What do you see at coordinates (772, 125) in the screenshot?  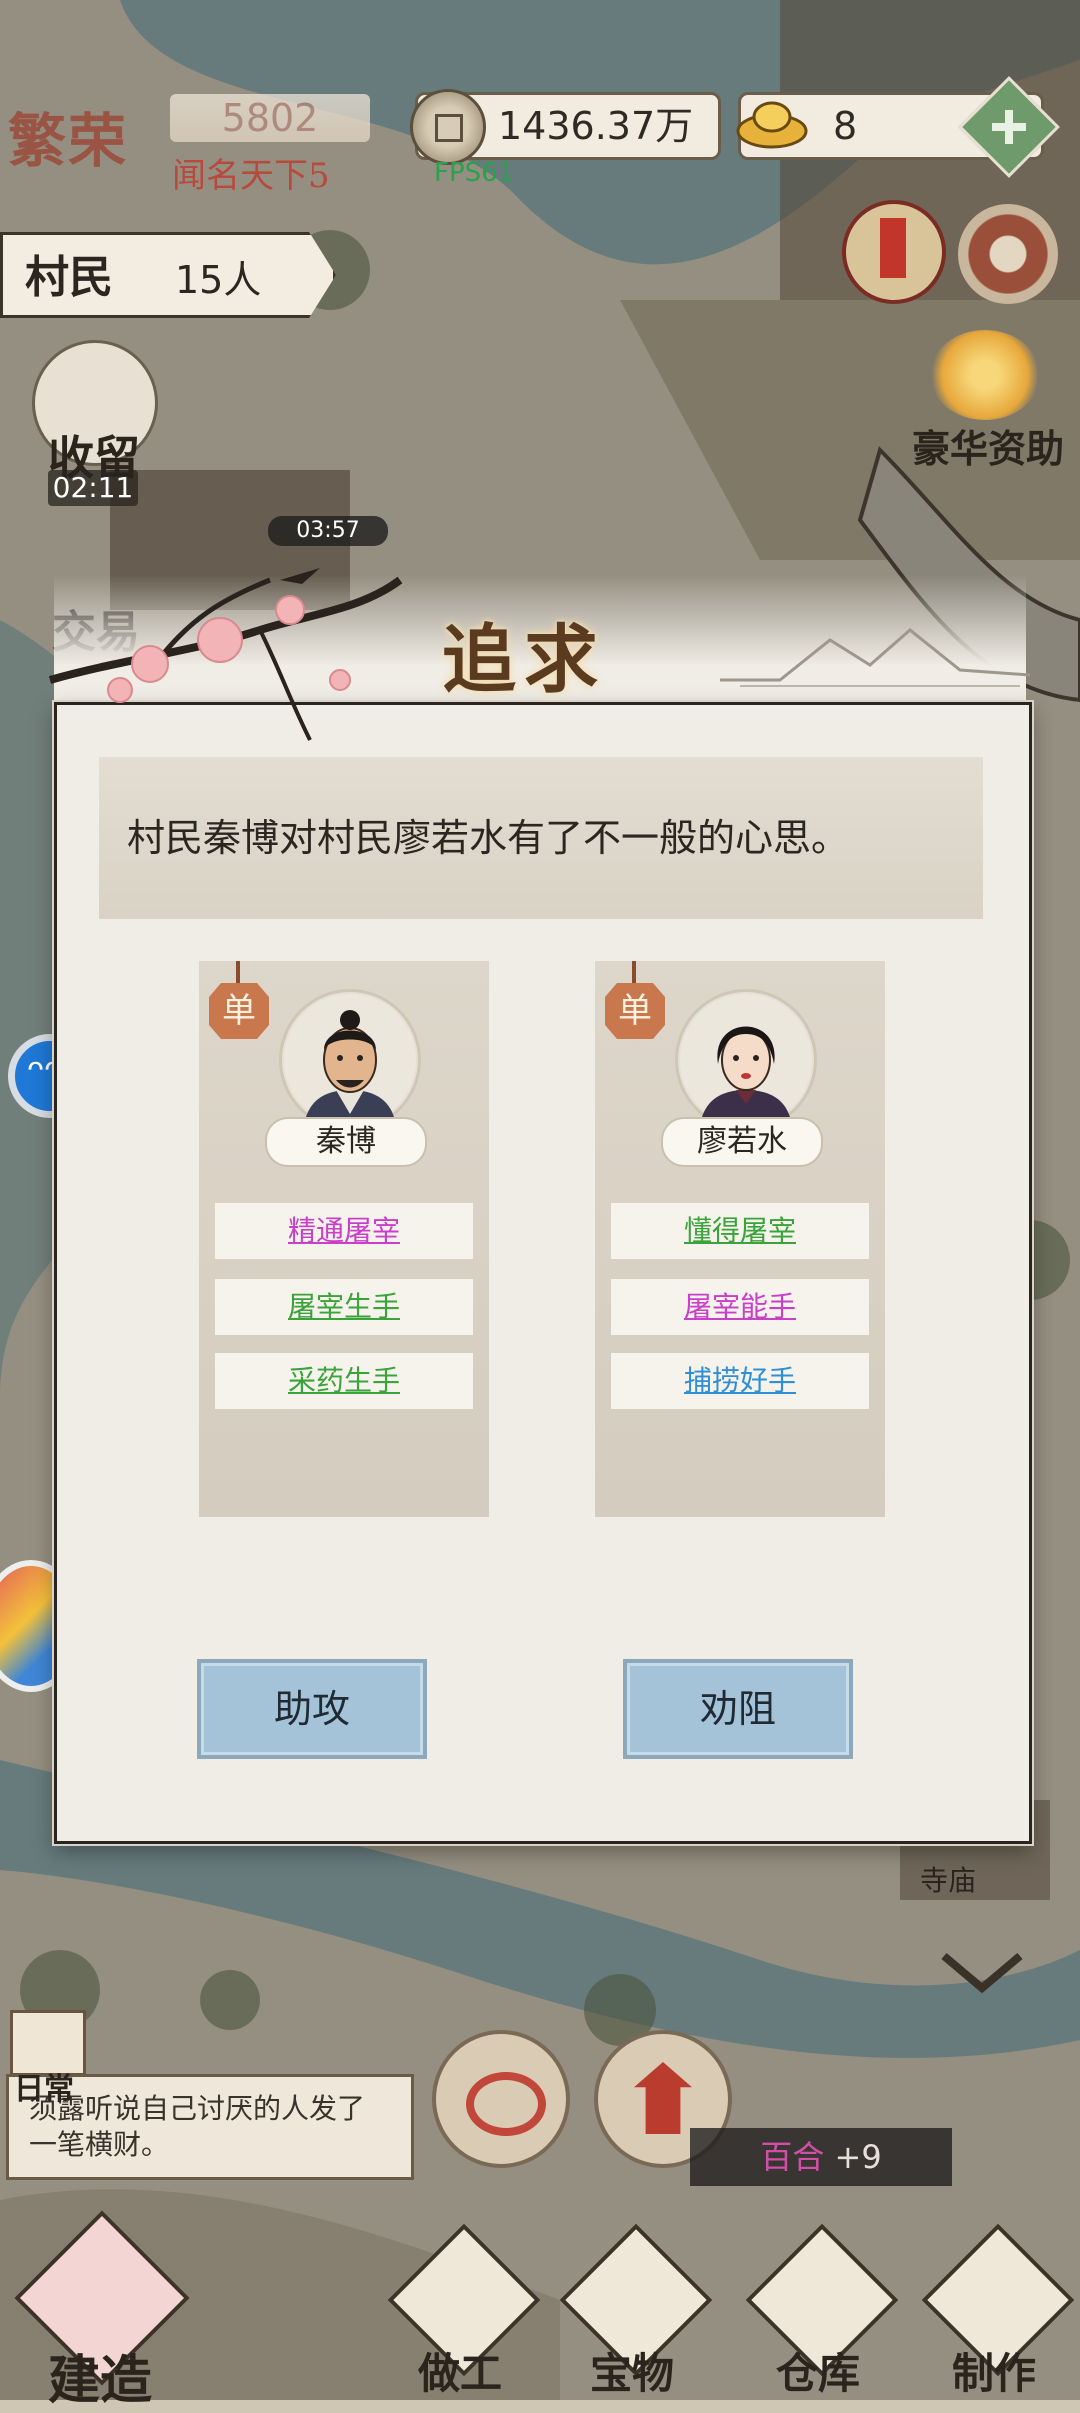 I see `gold-ingot-icon` at bounding box center [772, 125].